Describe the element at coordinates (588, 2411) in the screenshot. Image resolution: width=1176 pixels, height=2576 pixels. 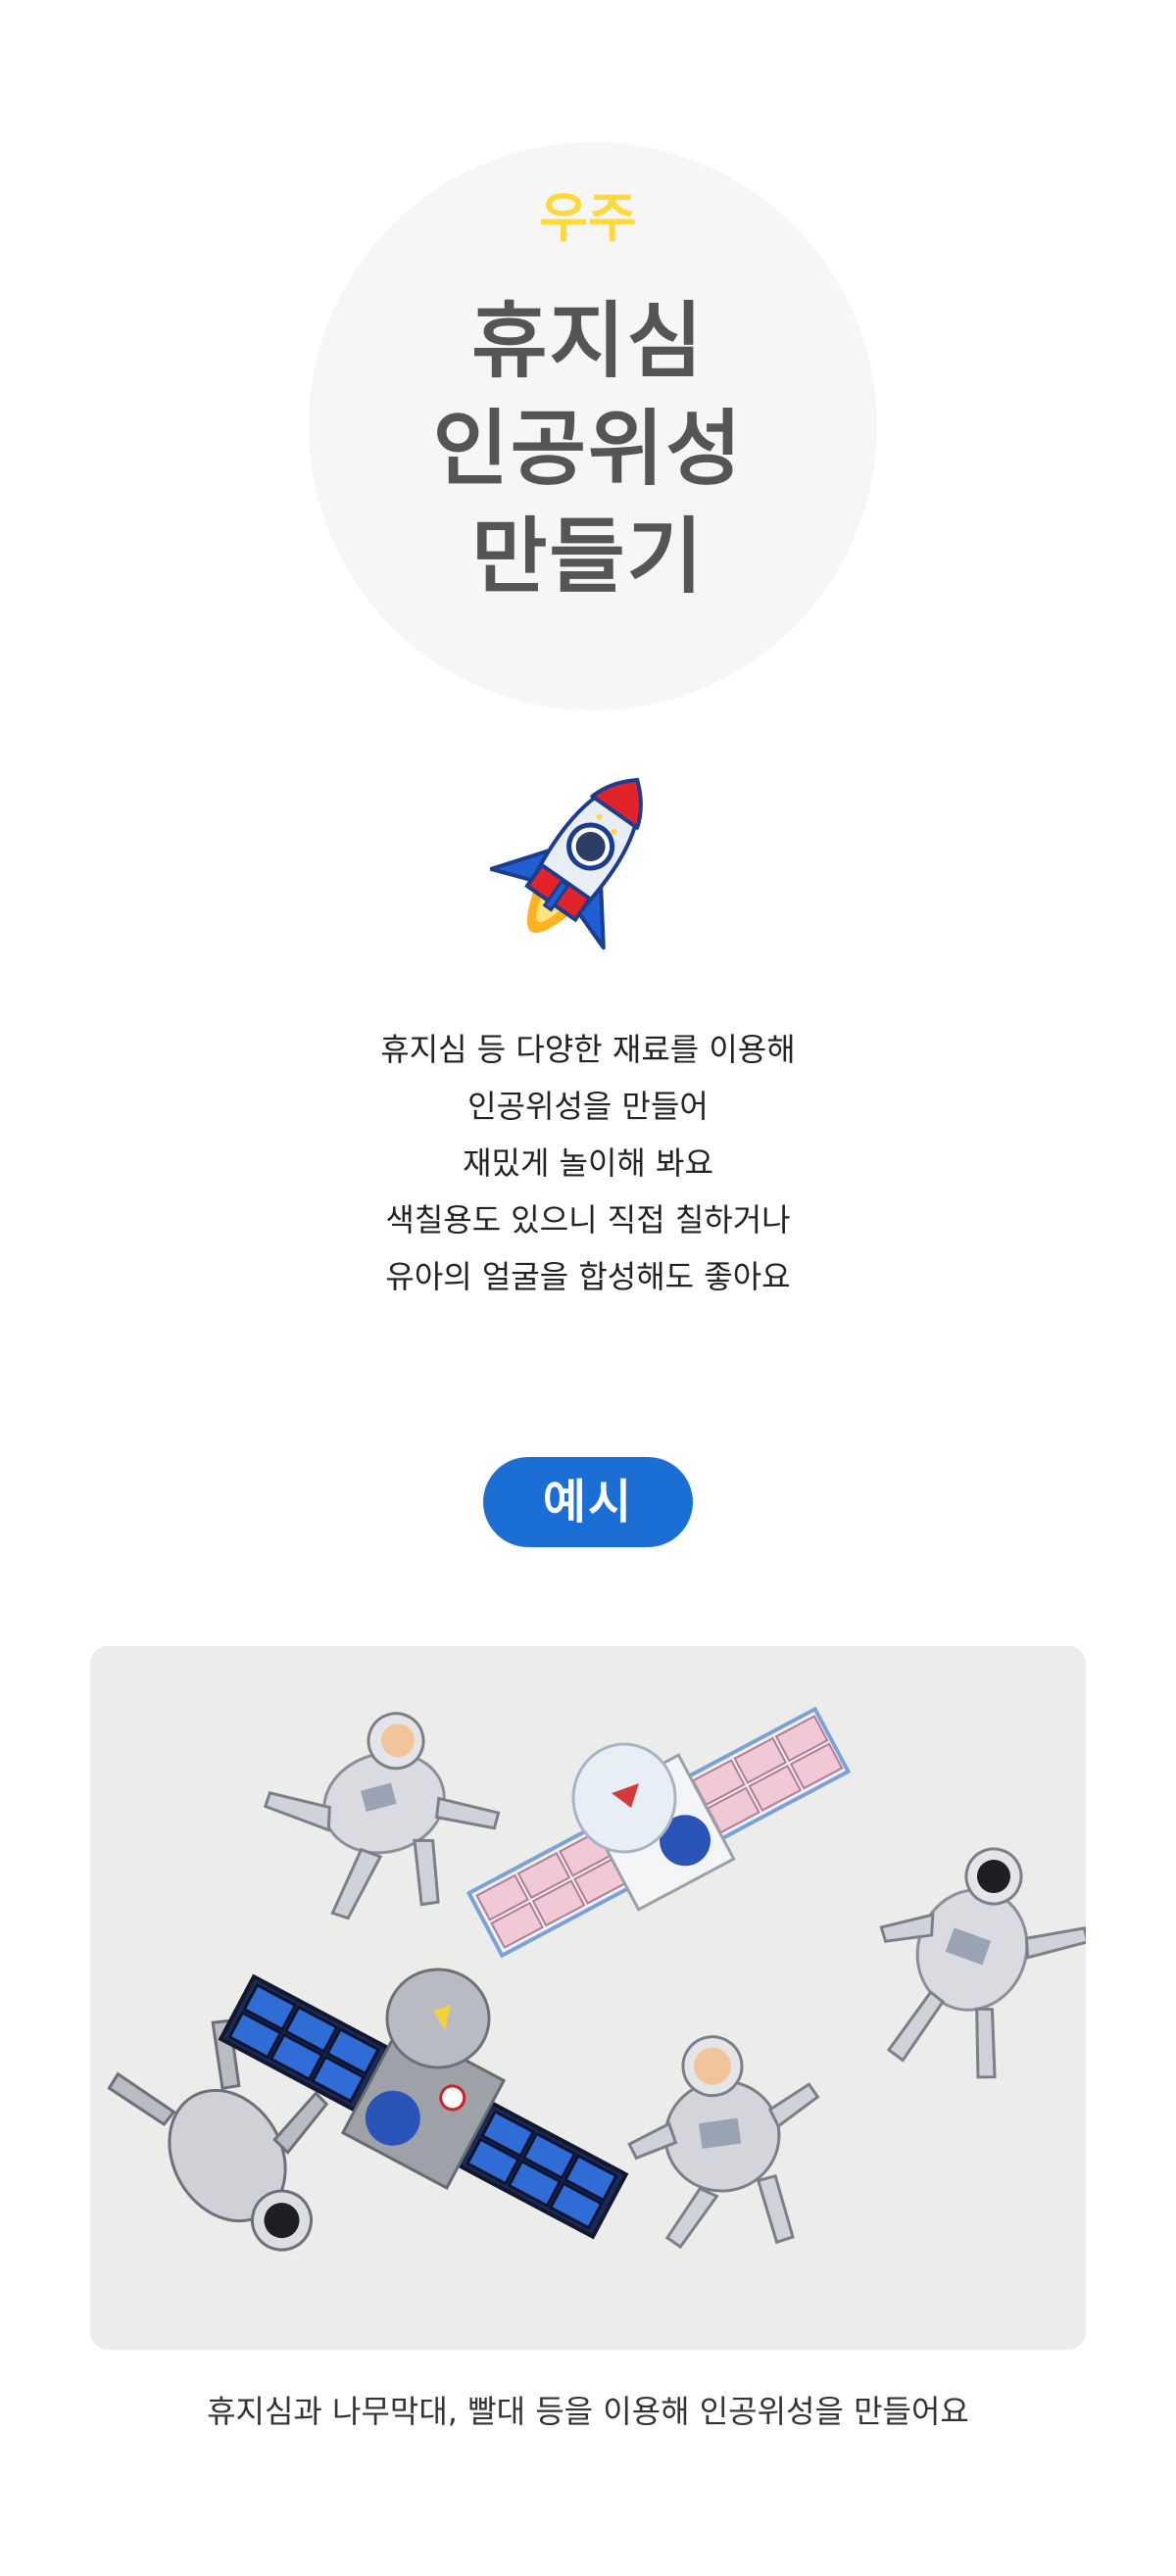
I see `photo-caption: 휴지심과 나무막대, 빨대 등을 이용해 인공위성을 만들어요` at that location.